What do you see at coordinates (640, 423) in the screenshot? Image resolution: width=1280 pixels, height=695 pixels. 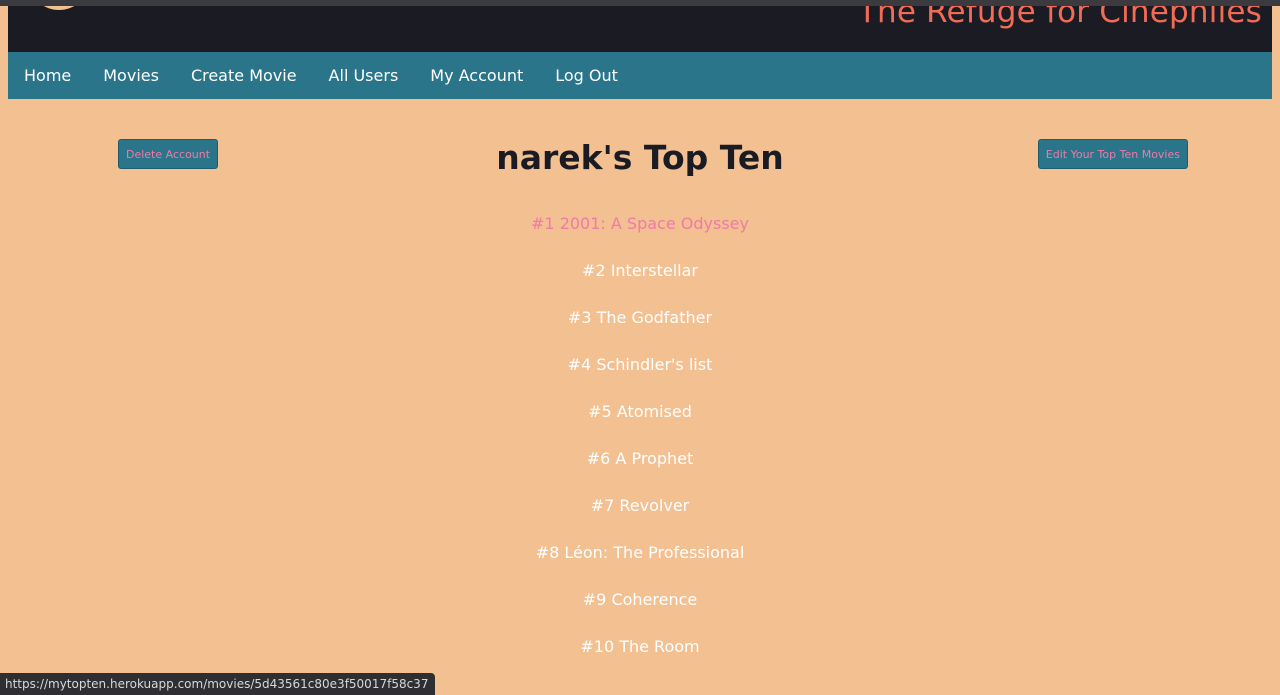 I see `movie-list-item: #5 Atomised` at bounding box center [640, 423].